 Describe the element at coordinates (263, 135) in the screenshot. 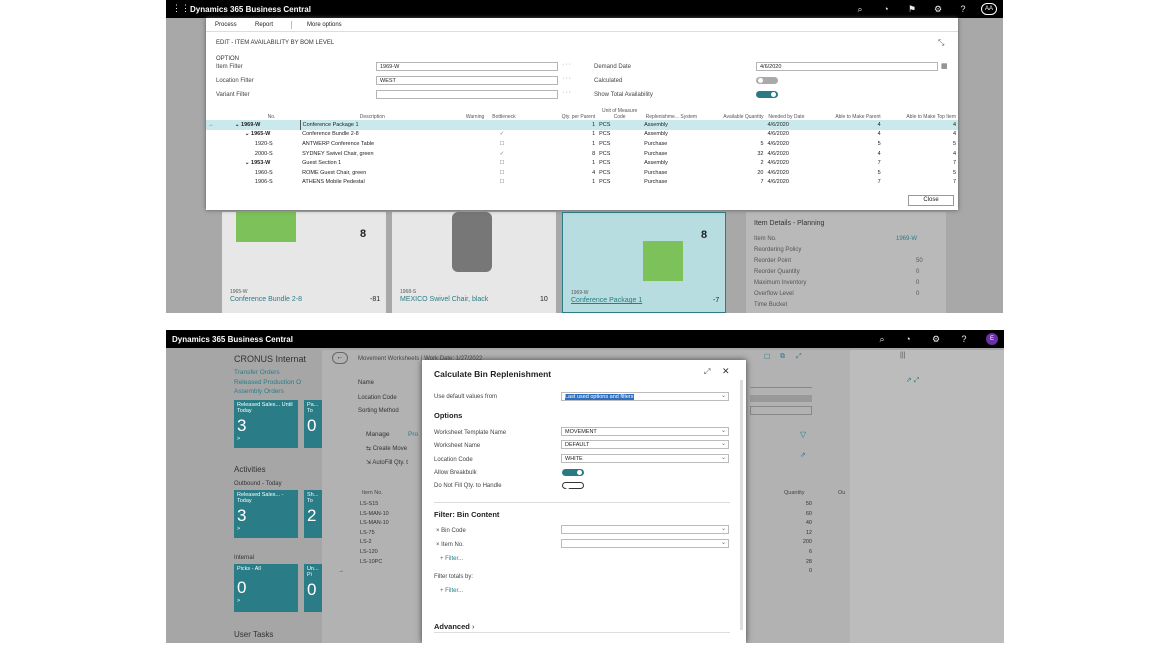

I see `cell-no: ⌄ 1965-W` at that location.